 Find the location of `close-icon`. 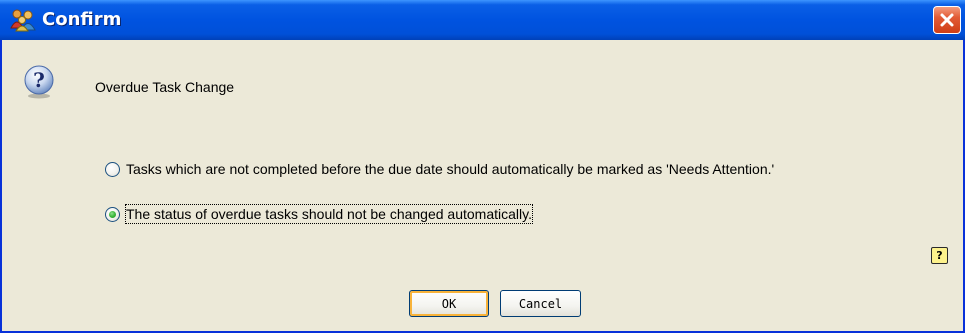

close-icon is located at coordinates (947, 20).